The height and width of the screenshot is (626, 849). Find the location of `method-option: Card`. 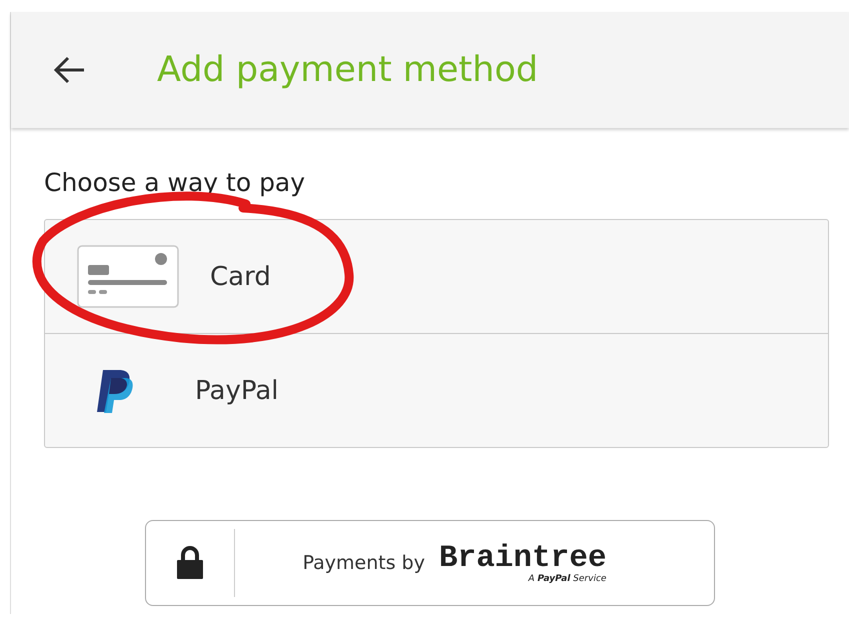

method-option: Card is located at coordinates (240, 277).